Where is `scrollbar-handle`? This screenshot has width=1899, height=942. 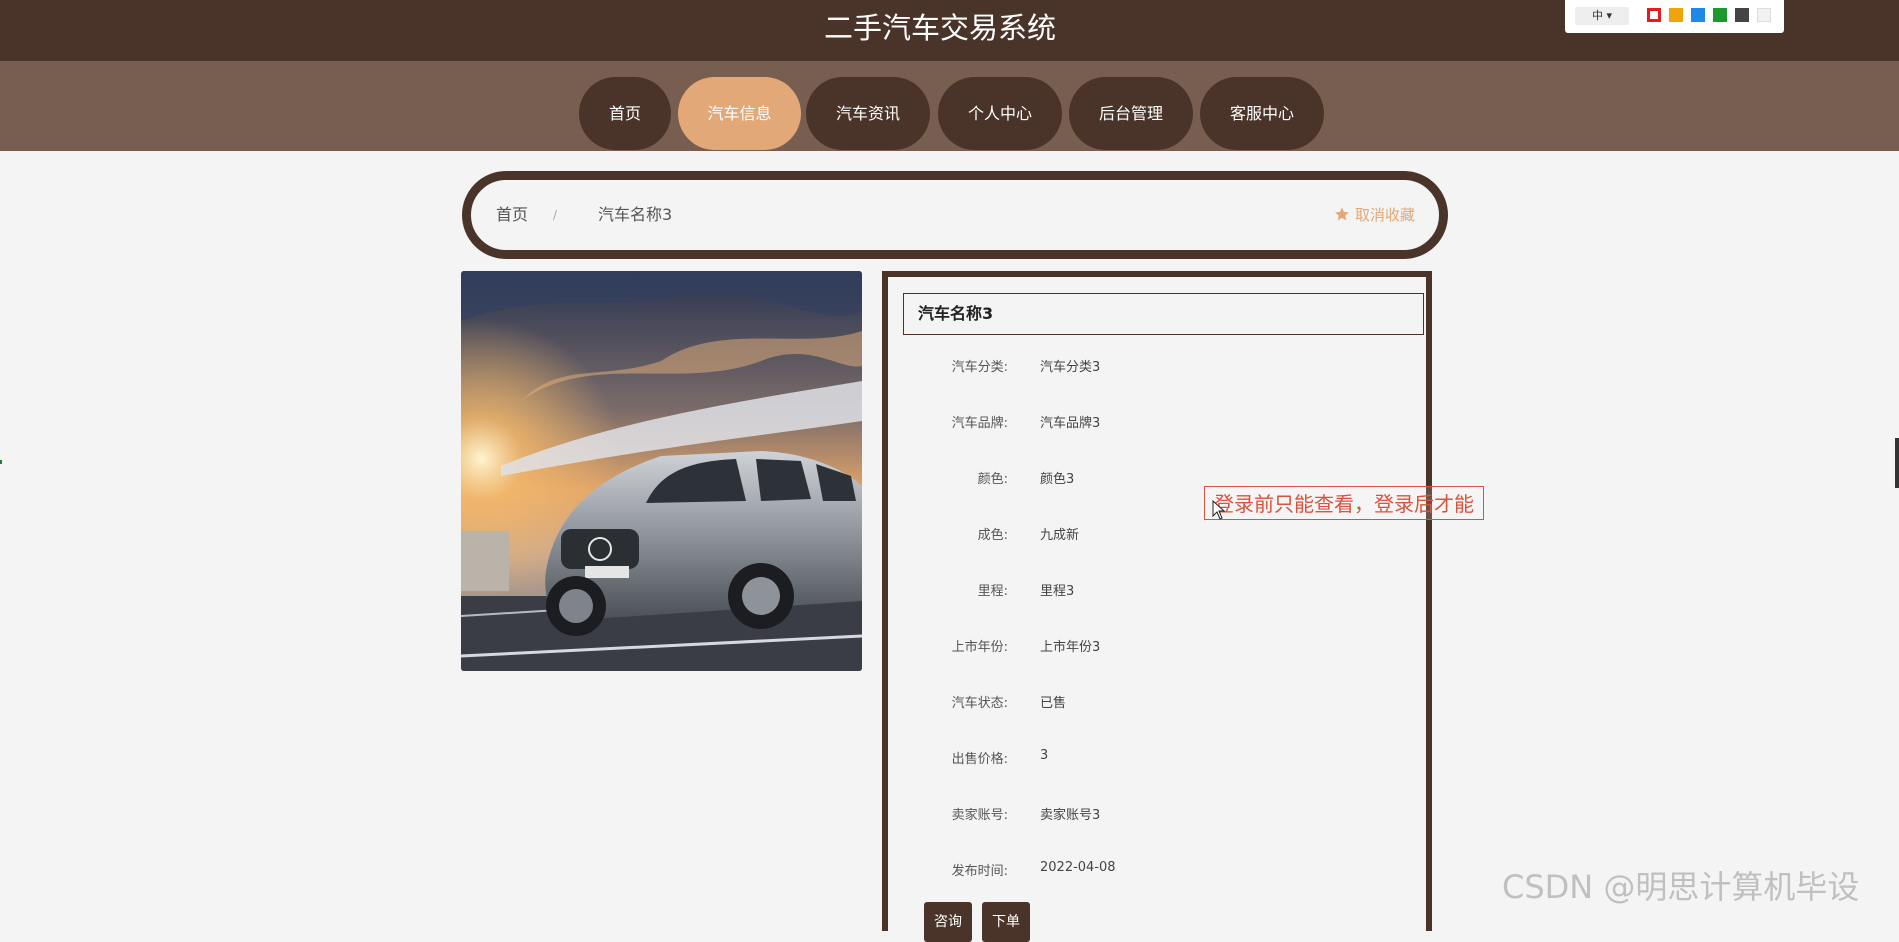 scrollbar-handle is located at coordinates (1897, 463).